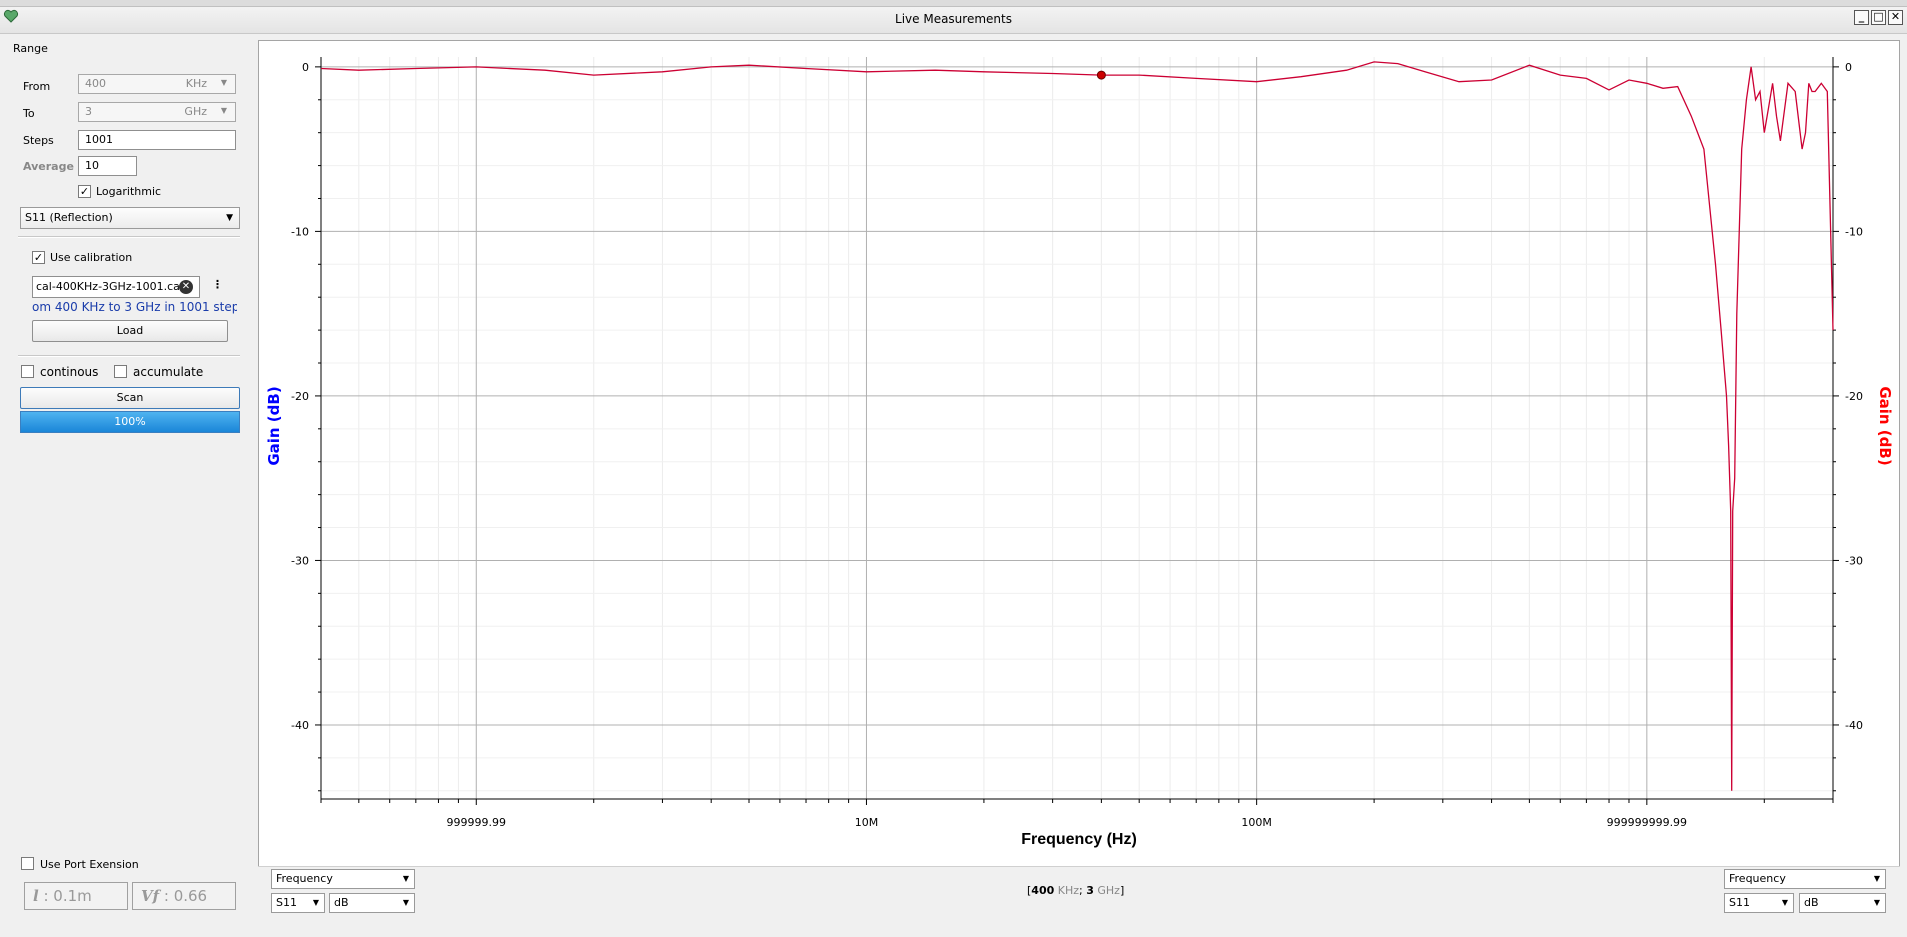 The width and height of the screenshot is (1907, 937). Describe the element at coordinates (130, 398) in the screenshot. I see `scan-button: Scan` at that location.